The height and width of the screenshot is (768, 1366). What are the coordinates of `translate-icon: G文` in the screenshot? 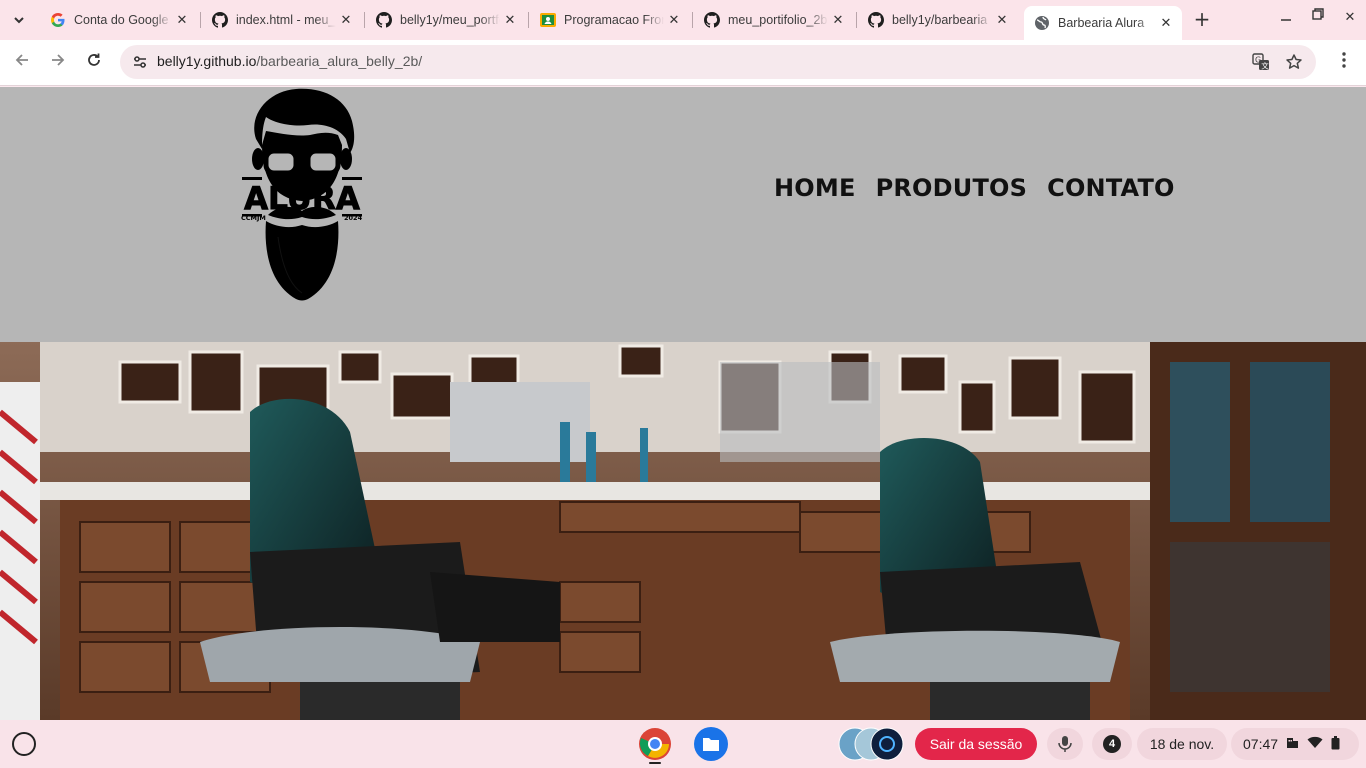 It's located at (1261, 62).